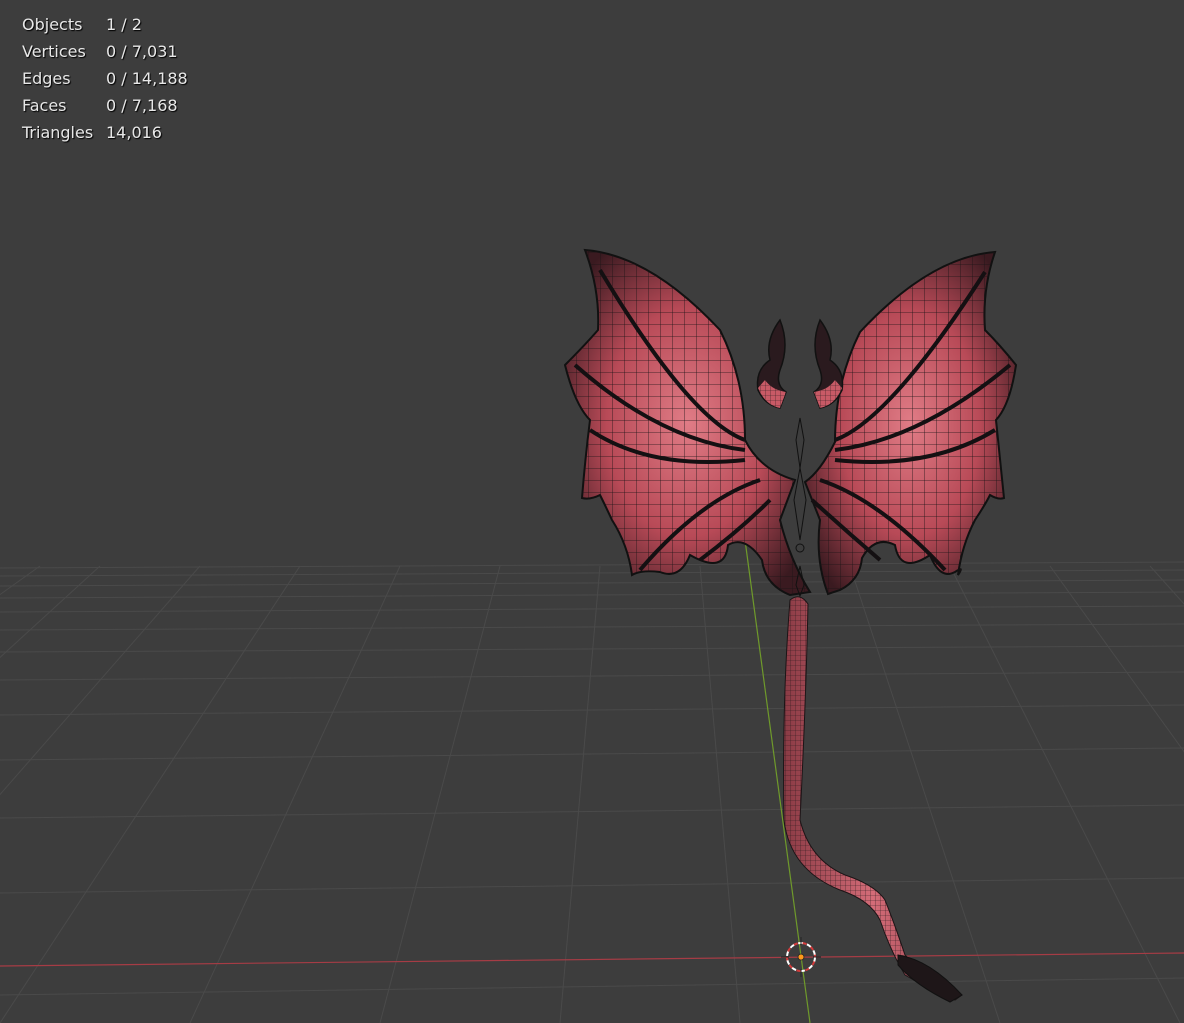 The width and height of the screenshot is (1184, 1023). Describe the element at coordinates (46, 78) in the screenshot. I see `stat-label-edges: Edges` at that location.